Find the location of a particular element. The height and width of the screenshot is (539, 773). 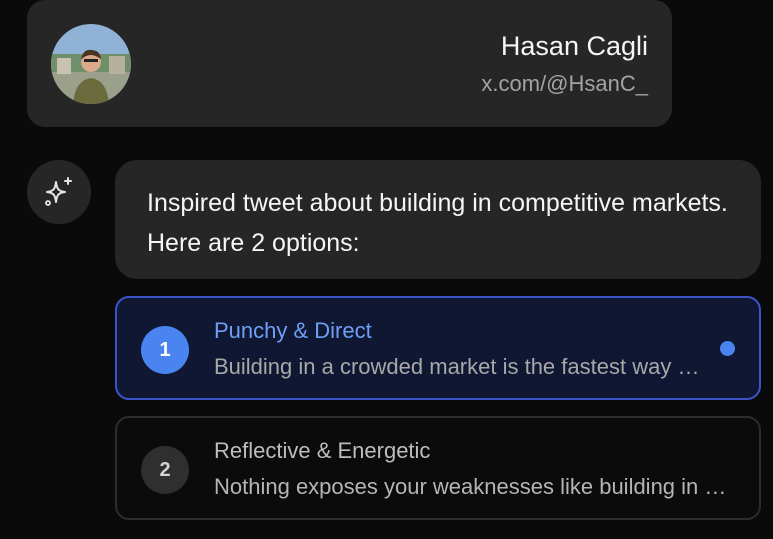

option-title: Reflective & Energetic is located at coordinates (322, 450).